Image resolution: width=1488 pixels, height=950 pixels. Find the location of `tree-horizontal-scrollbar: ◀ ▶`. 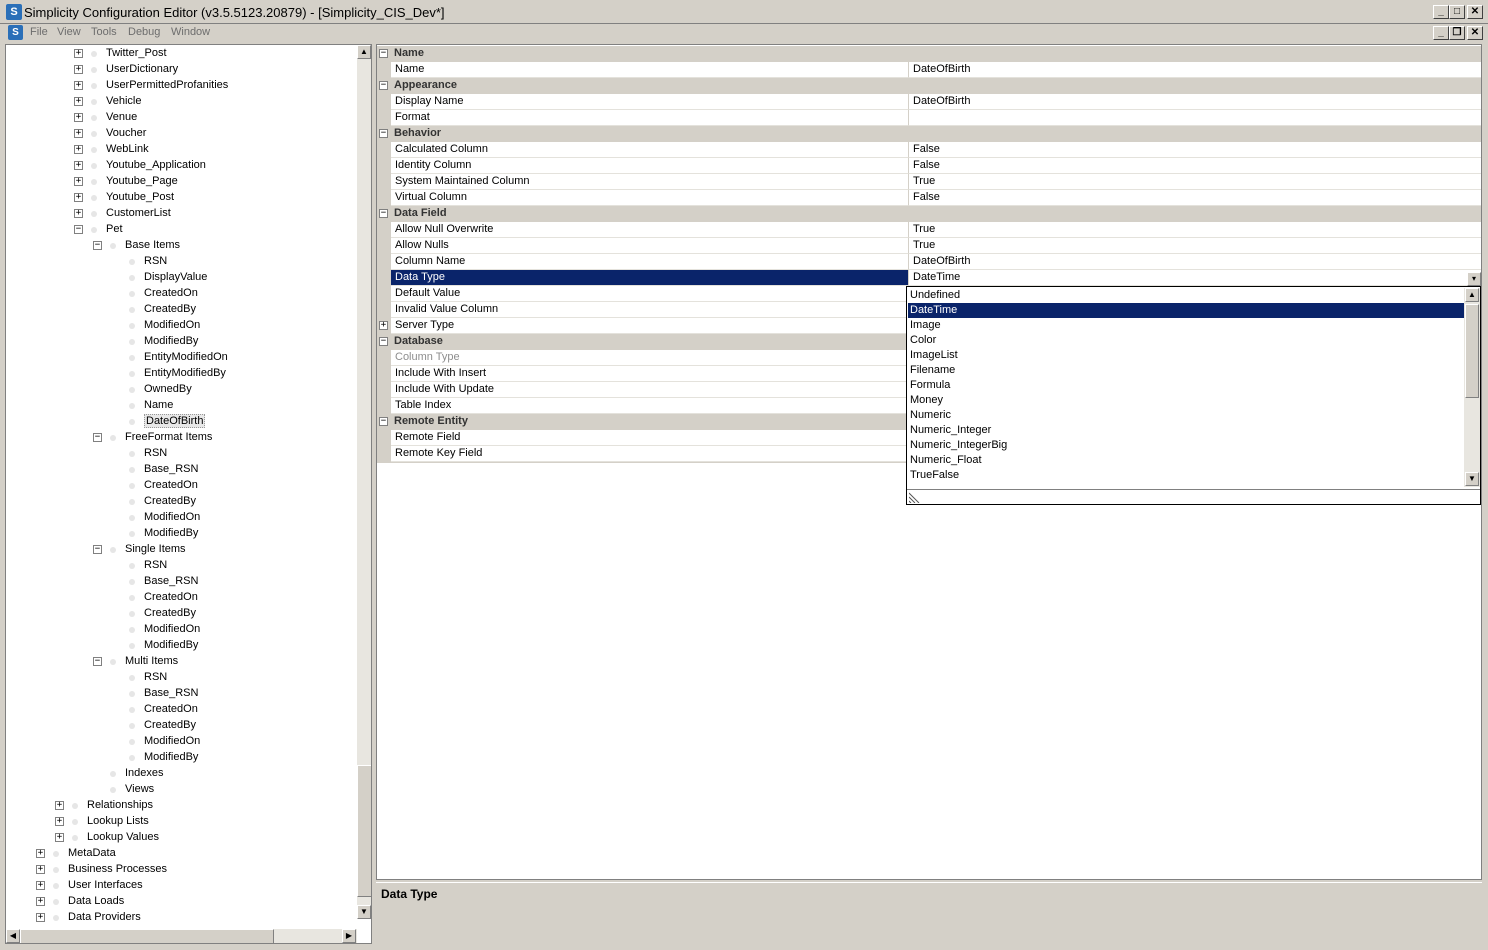

tree-horizontal-scrollbar: ◀ ▶ is located at coordinates (181, 936).